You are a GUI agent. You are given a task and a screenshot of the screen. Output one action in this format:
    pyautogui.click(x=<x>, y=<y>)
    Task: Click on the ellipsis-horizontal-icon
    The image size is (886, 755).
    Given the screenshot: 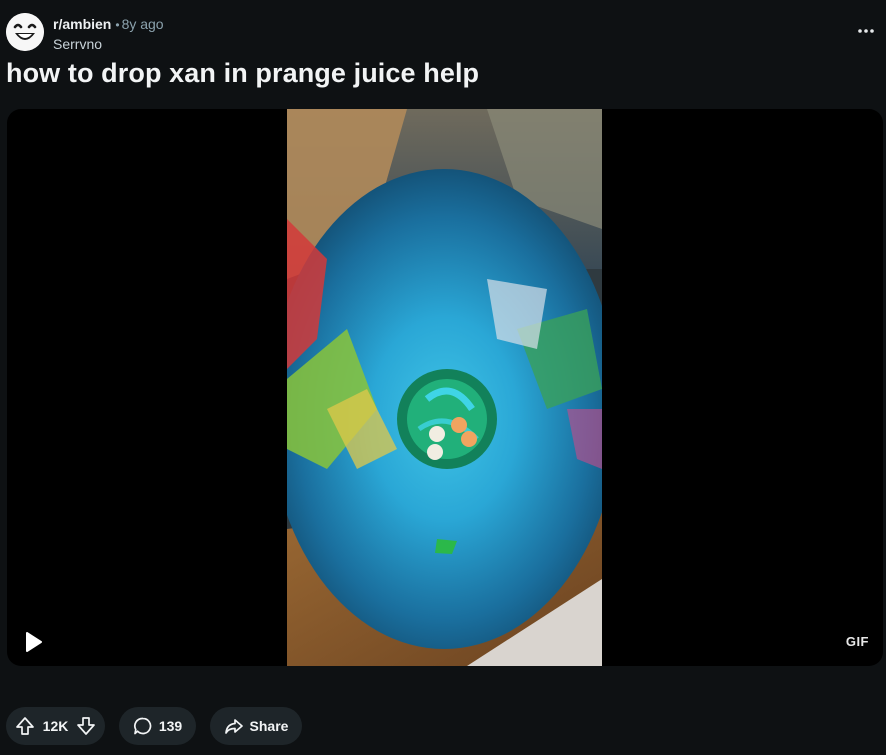 What is the action you would take?
    pyautogui.click(x=866, y=31)
    